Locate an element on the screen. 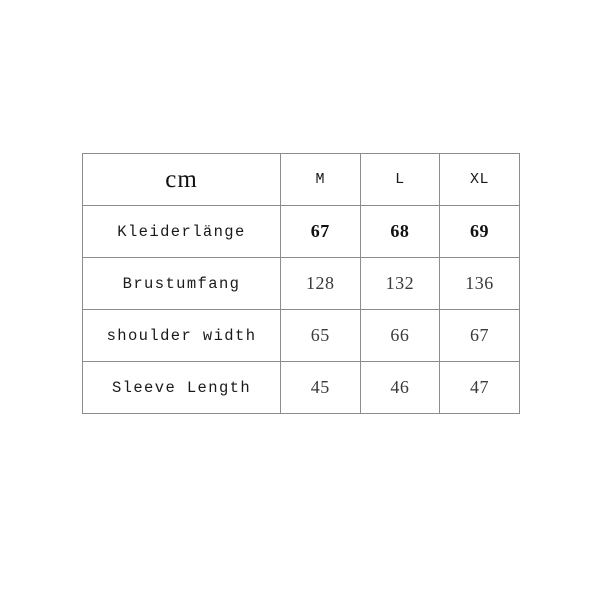  table-row: Kleiderlänge 67 68 69 is located at coordinates (301, 231).